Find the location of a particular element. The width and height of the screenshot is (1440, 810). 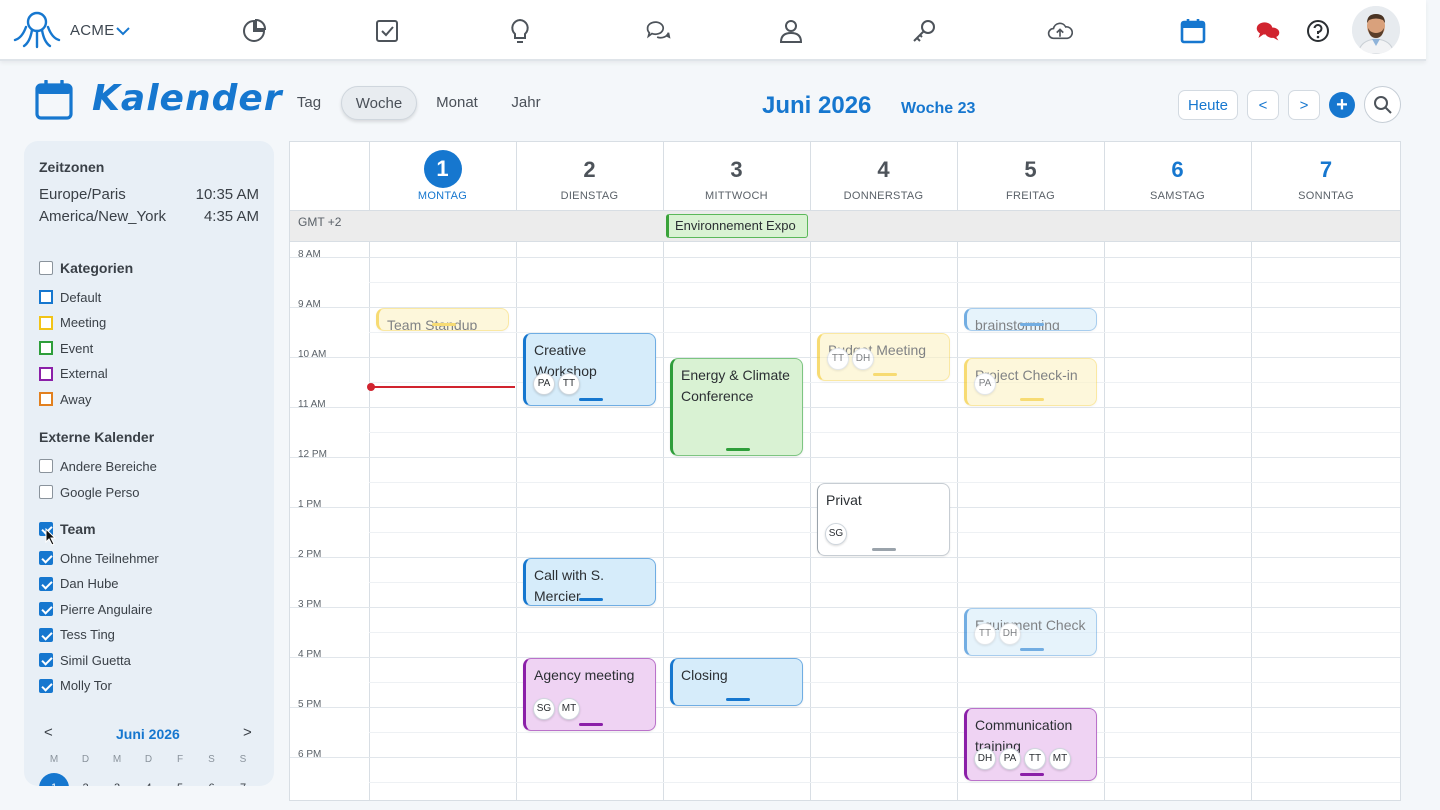

mini-calendar-day: 6 is located at coordinates (212, 779).